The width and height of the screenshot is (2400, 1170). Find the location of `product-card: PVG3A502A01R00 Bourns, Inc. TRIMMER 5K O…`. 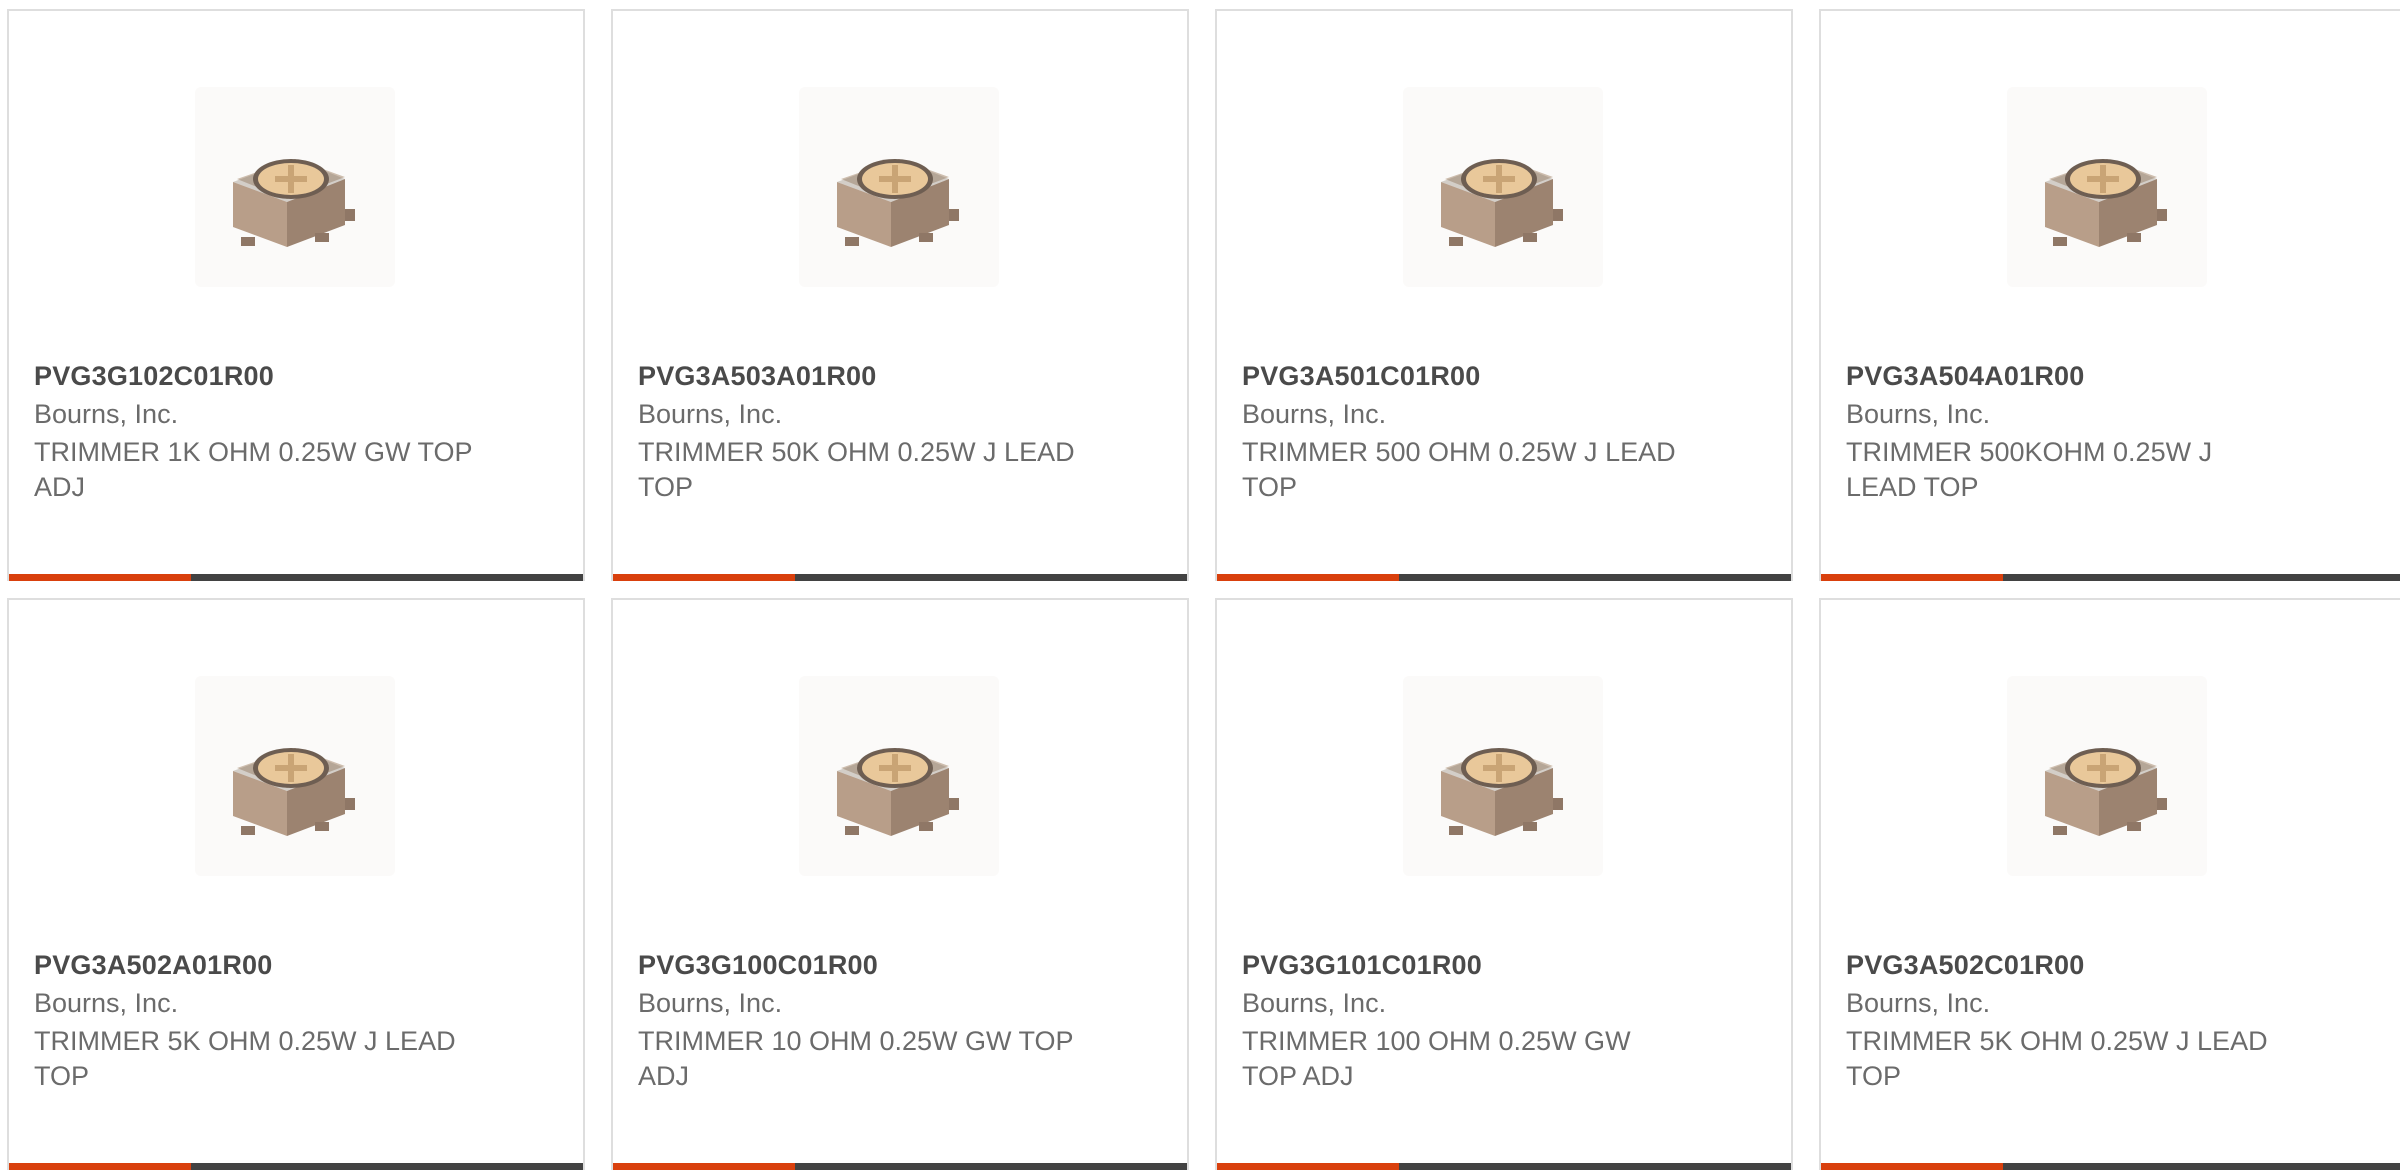

product-card: PVG3A502A01R00 Bourns, Inc. TRIMMER 5K O… is located at coordinates (296, 884).